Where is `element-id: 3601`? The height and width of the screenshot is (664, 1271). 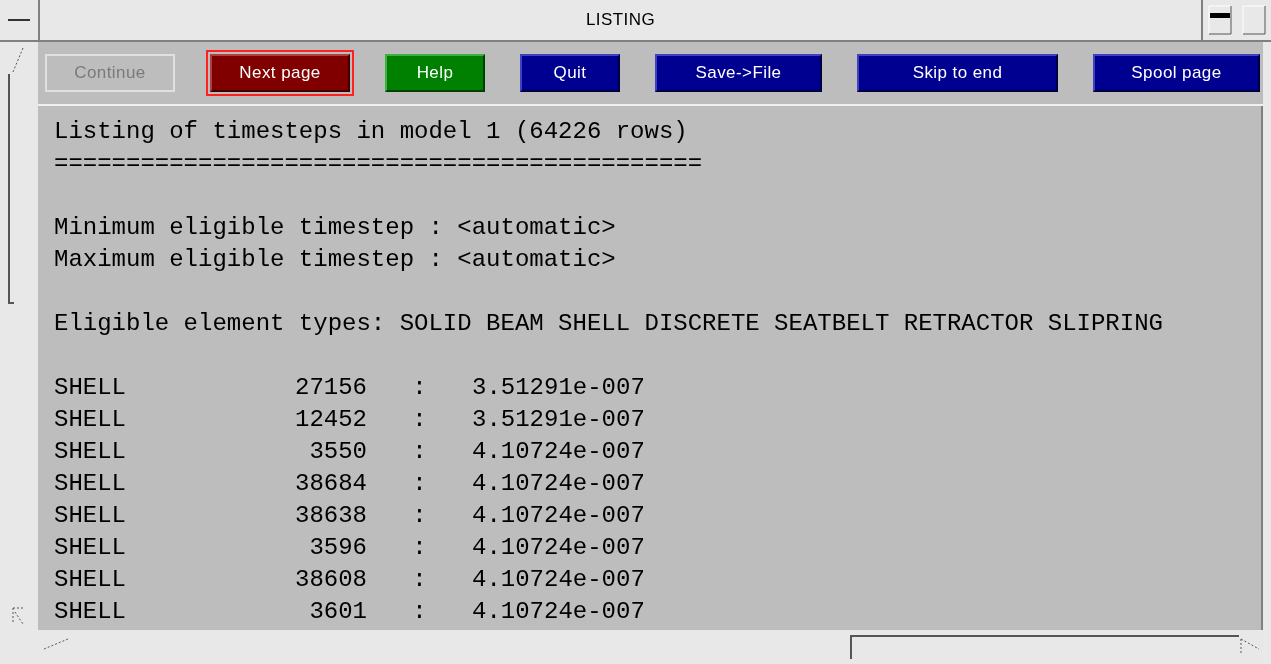 element-id: 3601 is located at coordinates (337, 612).